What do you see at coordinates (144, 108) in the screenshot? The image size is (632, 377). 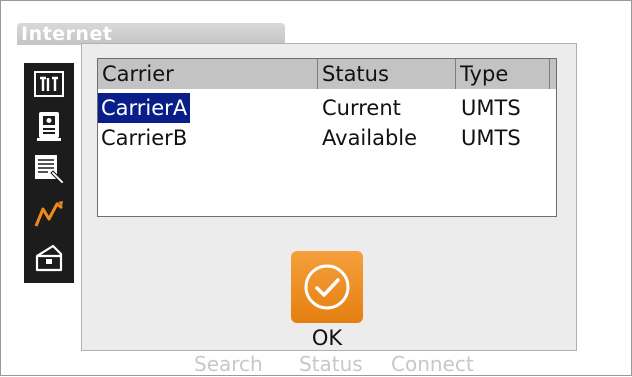 I see `row-carrier-cell: CarrierA` at bounding box center [144, 108].